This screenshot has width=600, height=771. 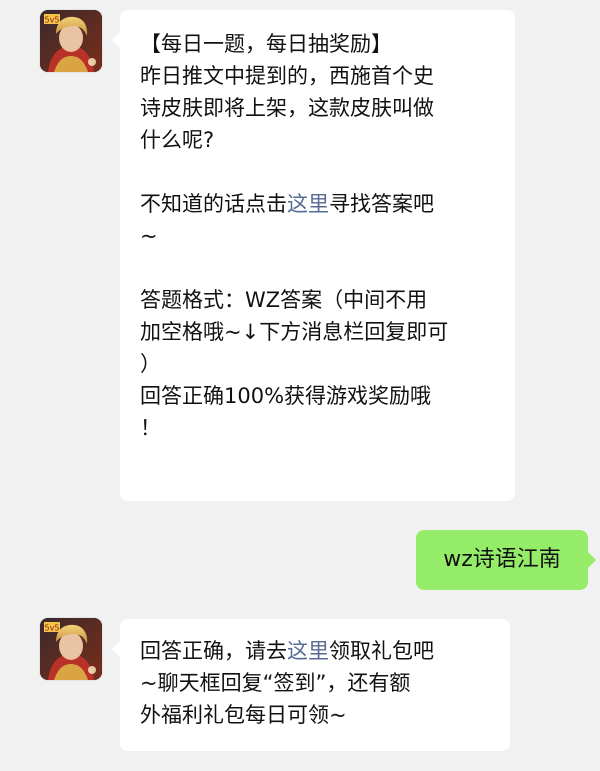 What do you see at coordinates (381, 204) in the screenshot?
I see `message-text: 寻找答案吧` at bounding box center [381, 204].